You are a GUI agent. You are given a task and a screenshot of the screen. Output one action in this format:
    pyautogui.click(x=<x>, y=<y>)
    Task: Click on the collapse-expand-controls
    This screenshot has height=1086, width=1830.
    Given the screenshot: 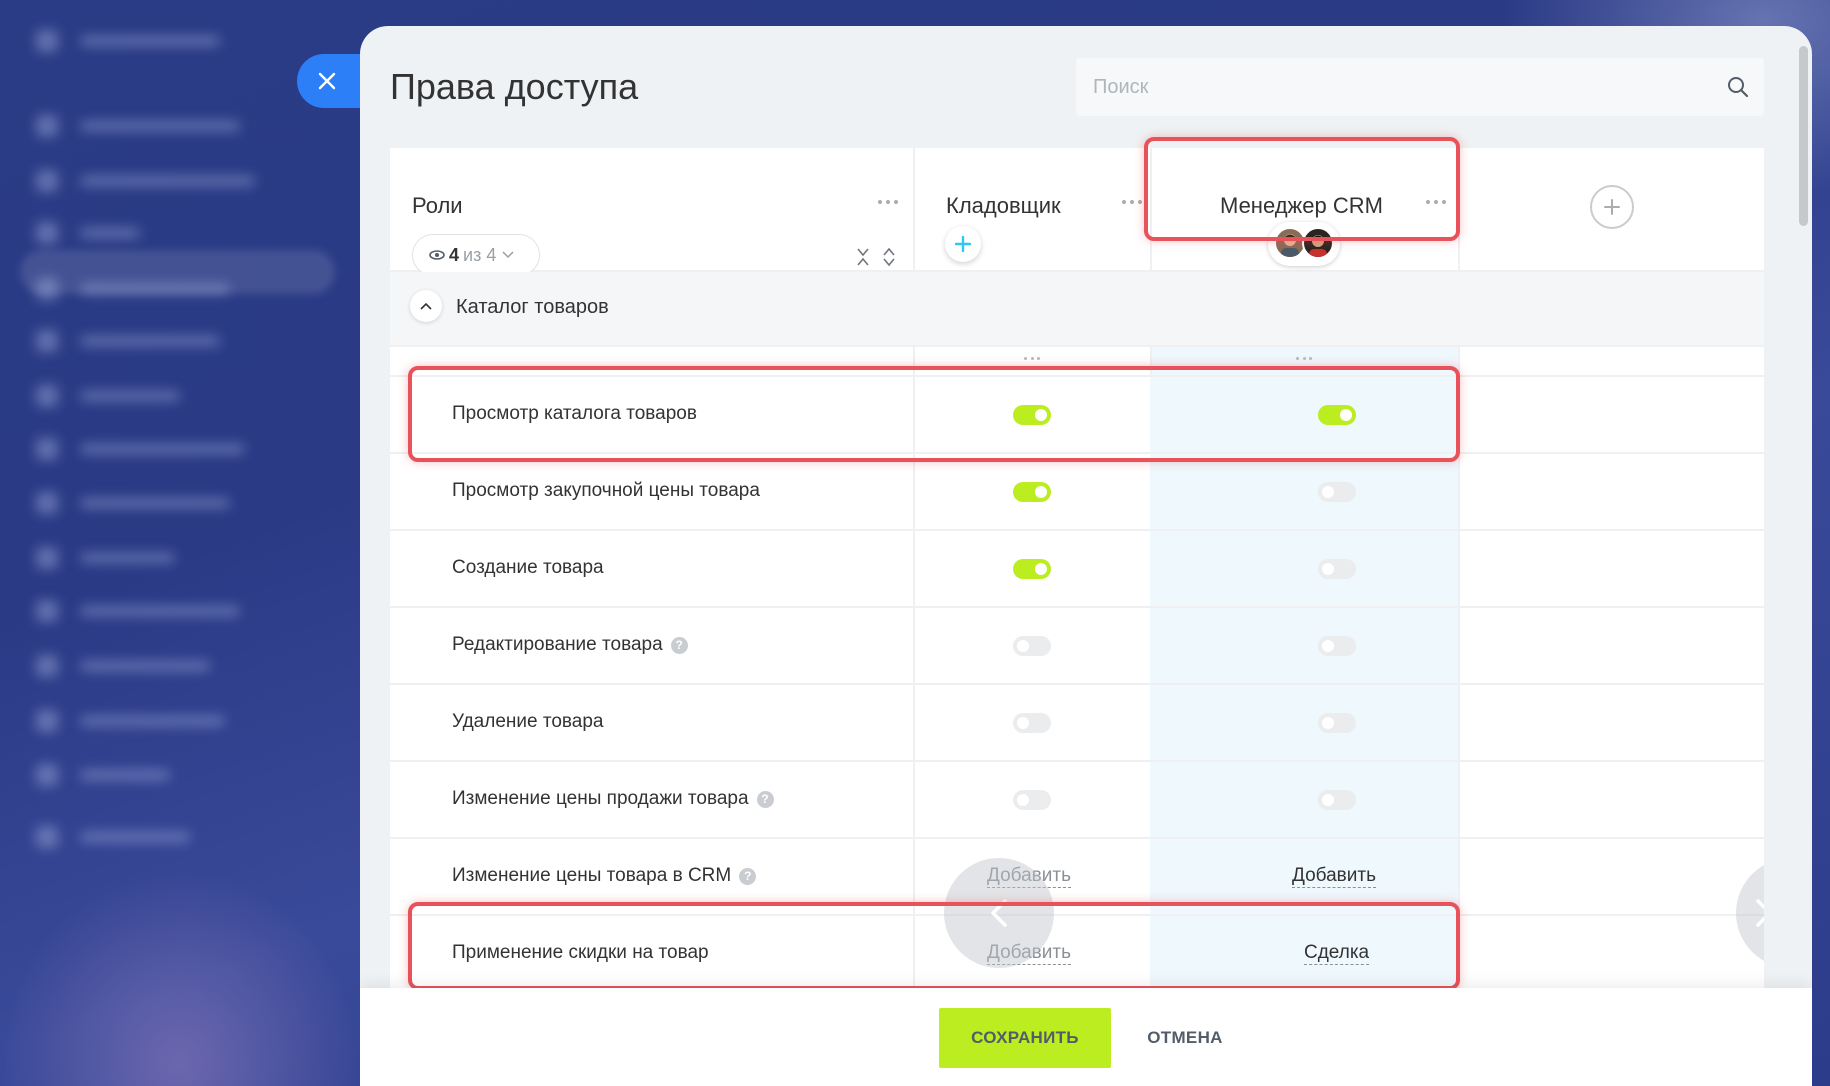 What is the action you would take?
    pyautogui.click(x=880, y=257)
    